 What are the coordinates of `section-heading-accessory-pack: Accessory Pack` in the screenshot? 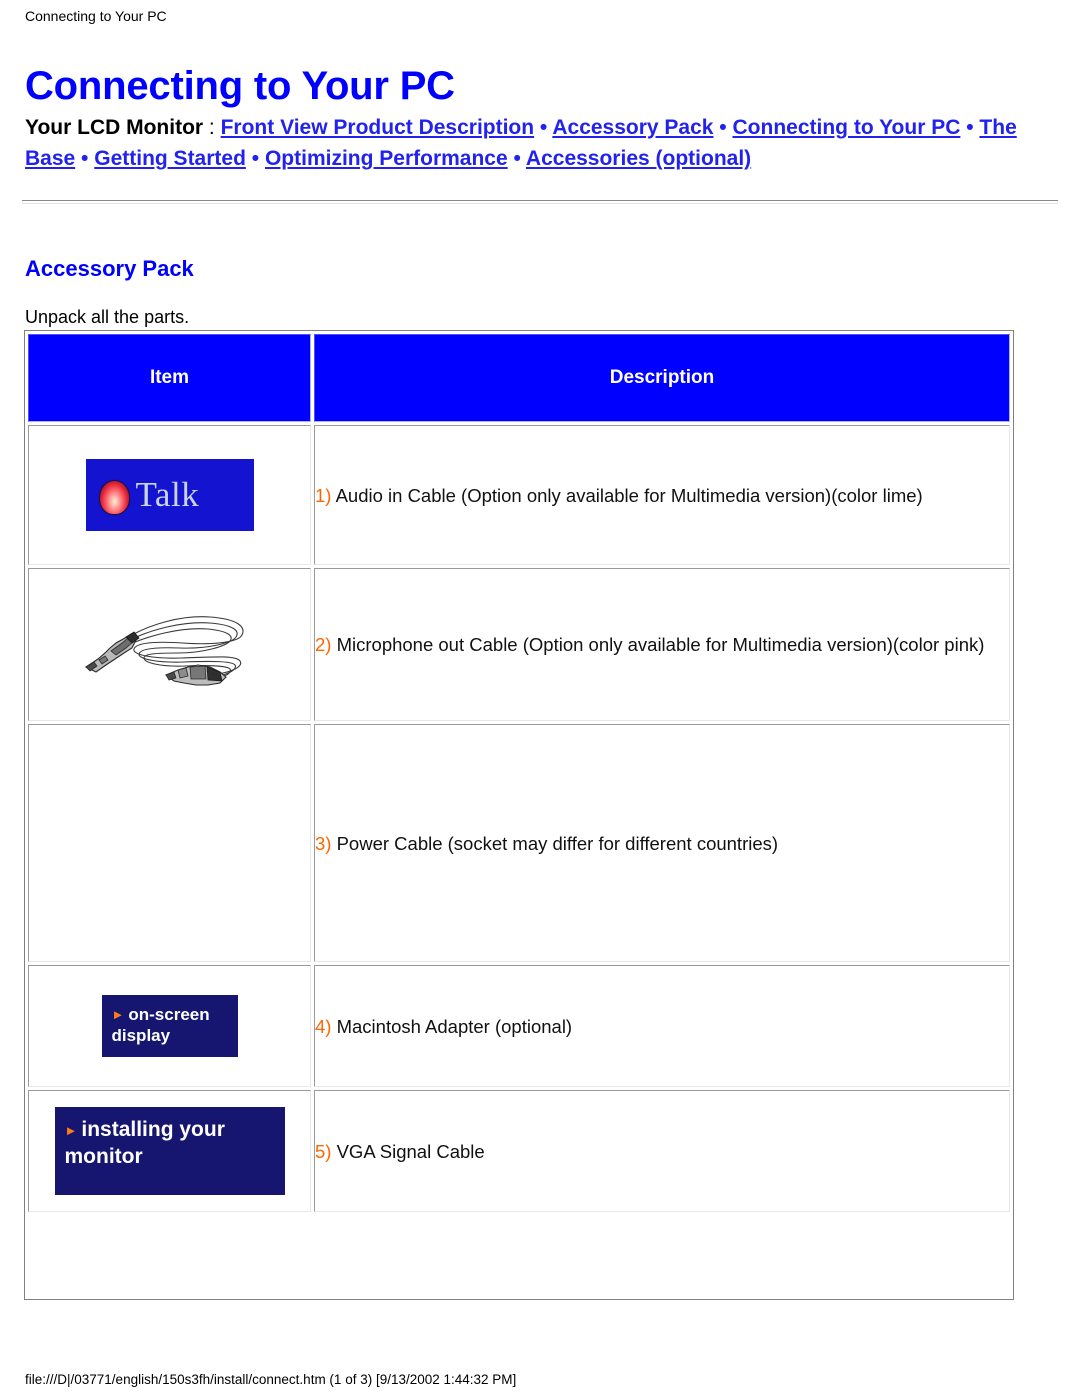 It's located at (109, 269).